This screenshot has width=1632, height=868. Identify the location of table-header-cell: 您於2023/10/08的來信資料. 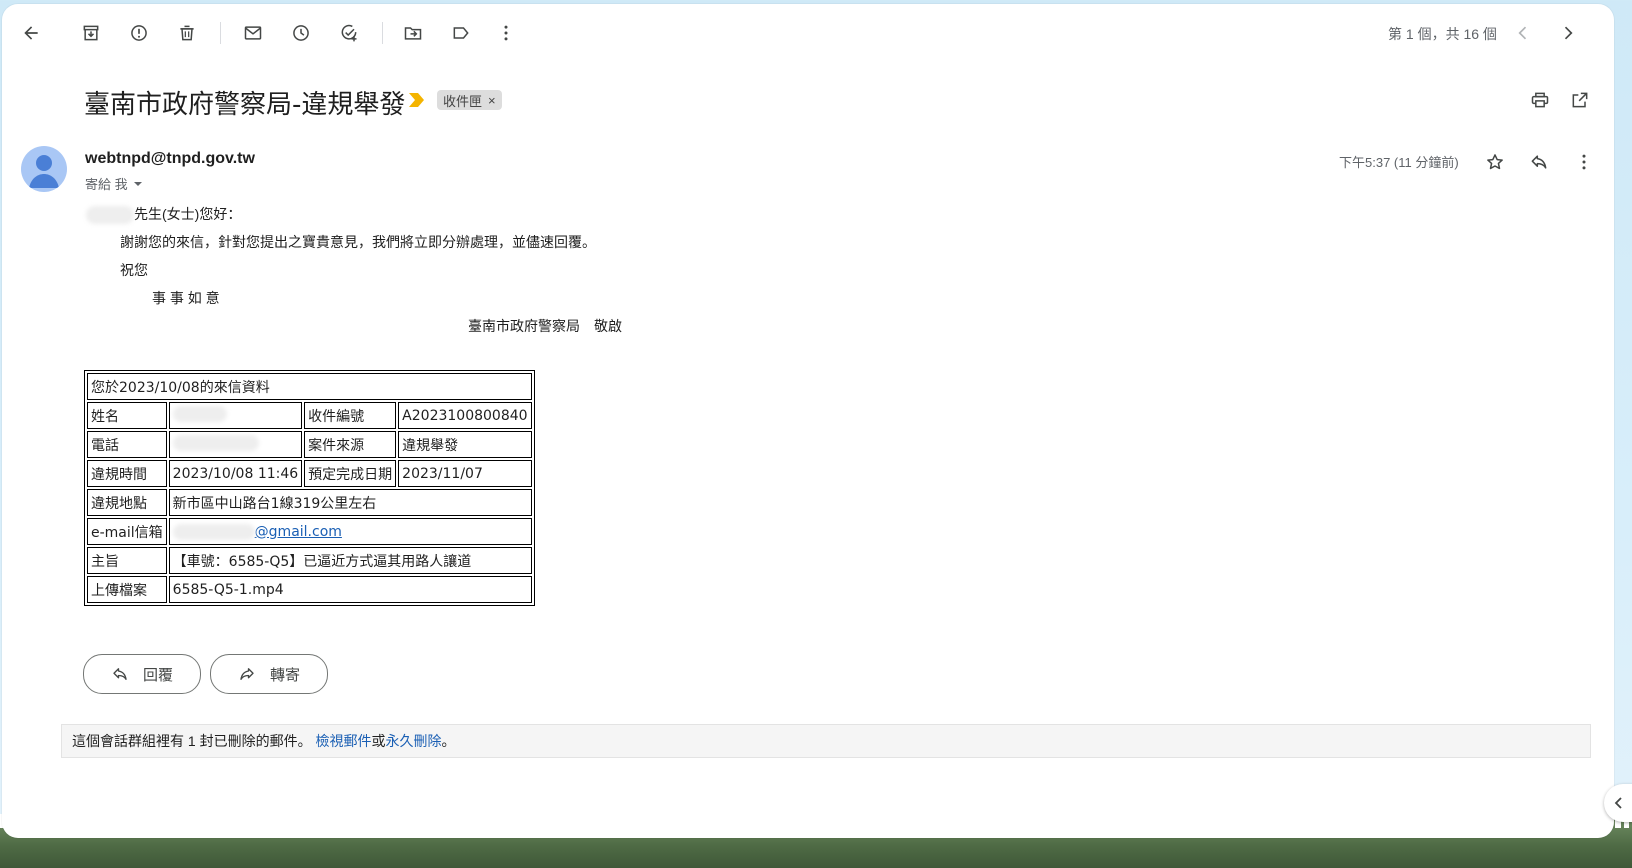
(309, 386).